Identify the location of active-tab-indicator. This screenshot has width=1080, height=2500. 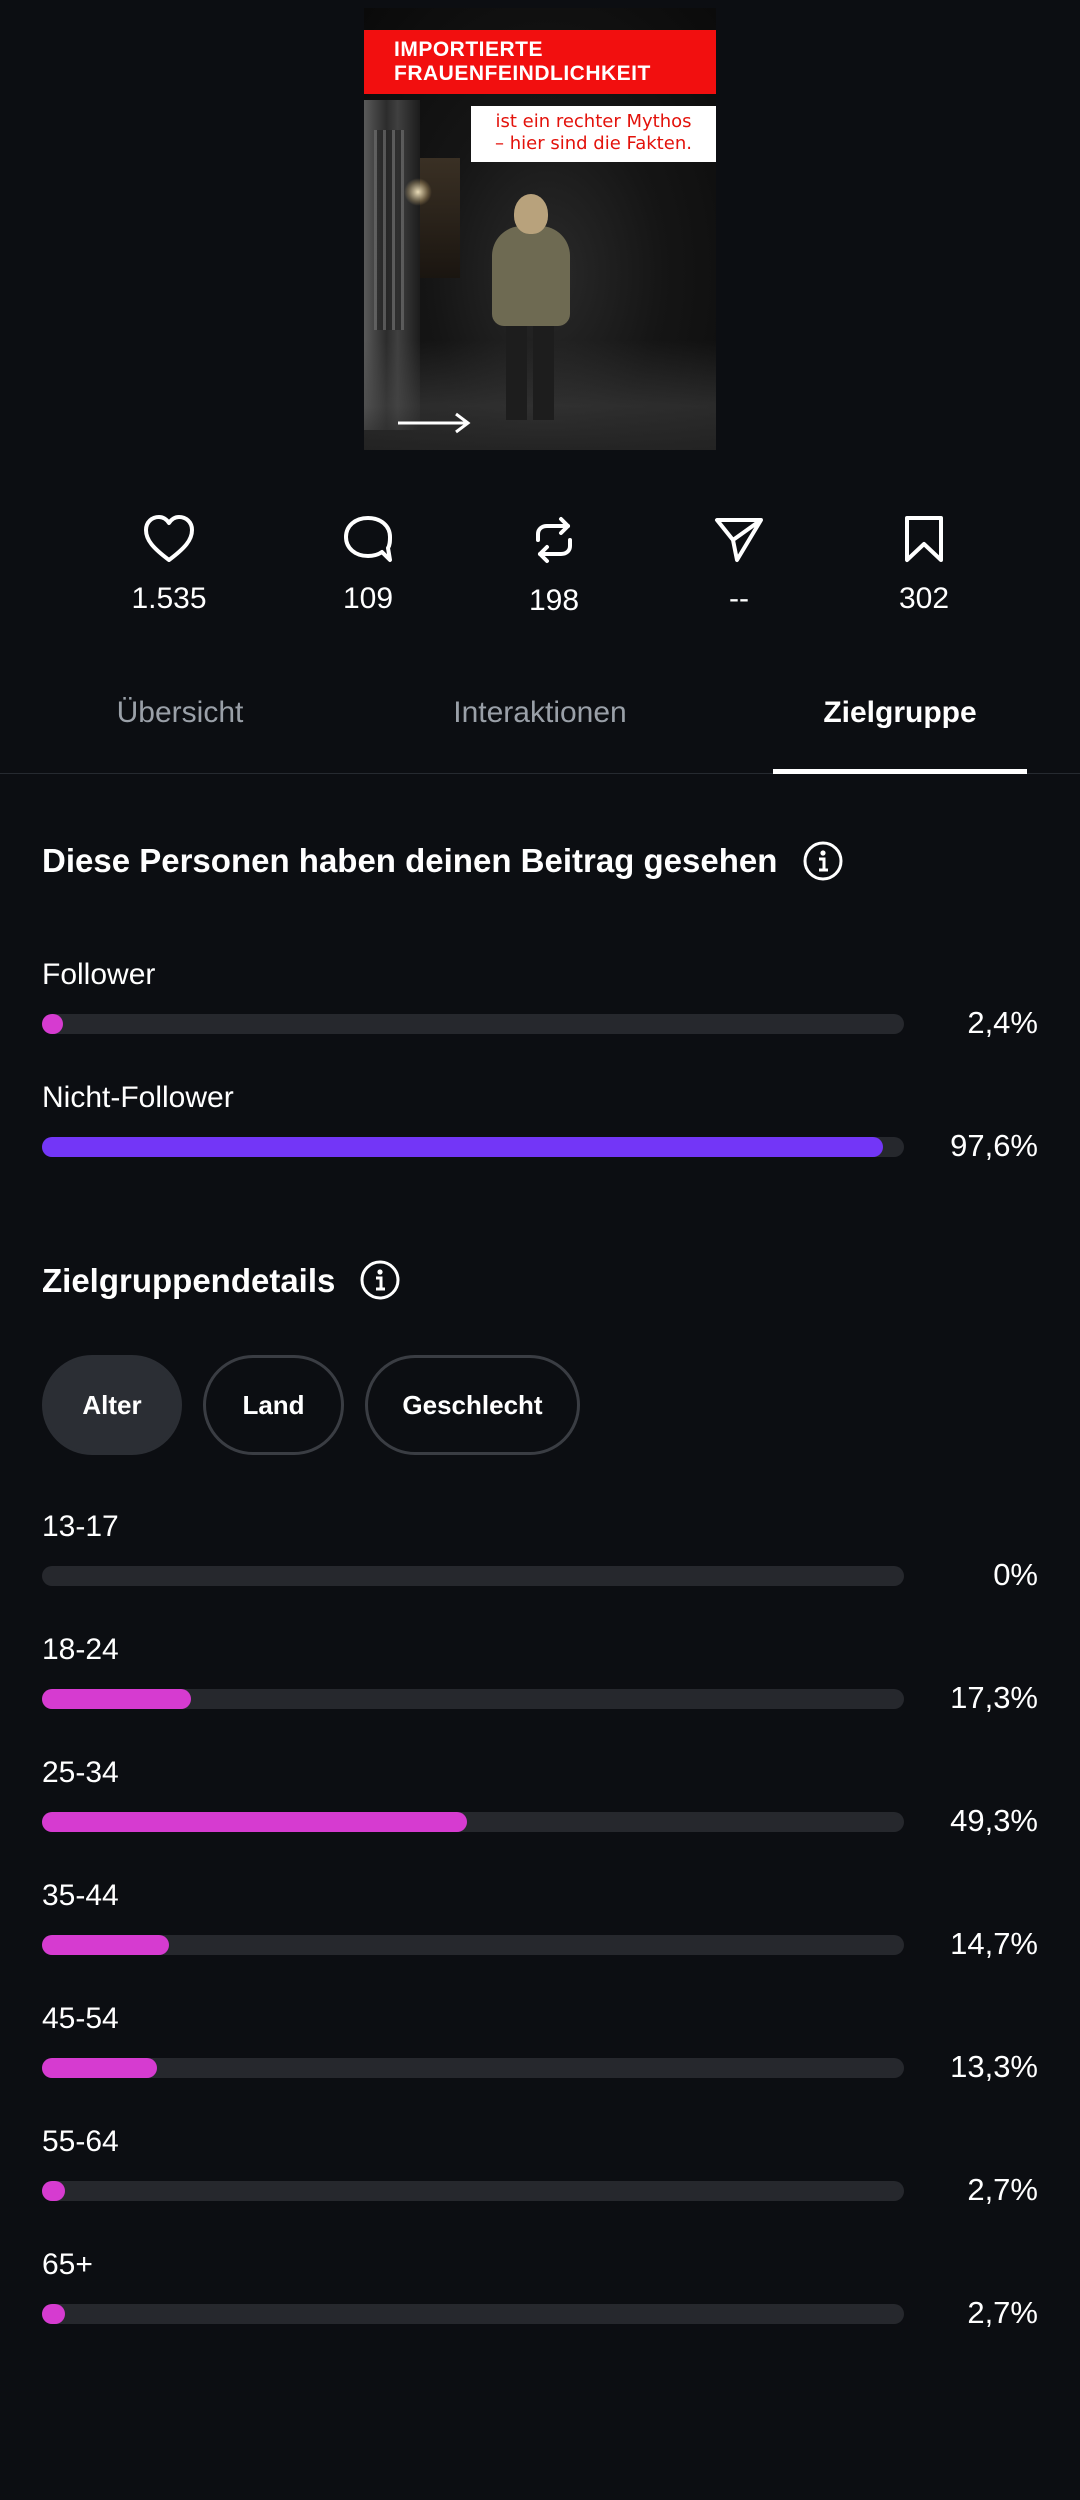
(900, 771).